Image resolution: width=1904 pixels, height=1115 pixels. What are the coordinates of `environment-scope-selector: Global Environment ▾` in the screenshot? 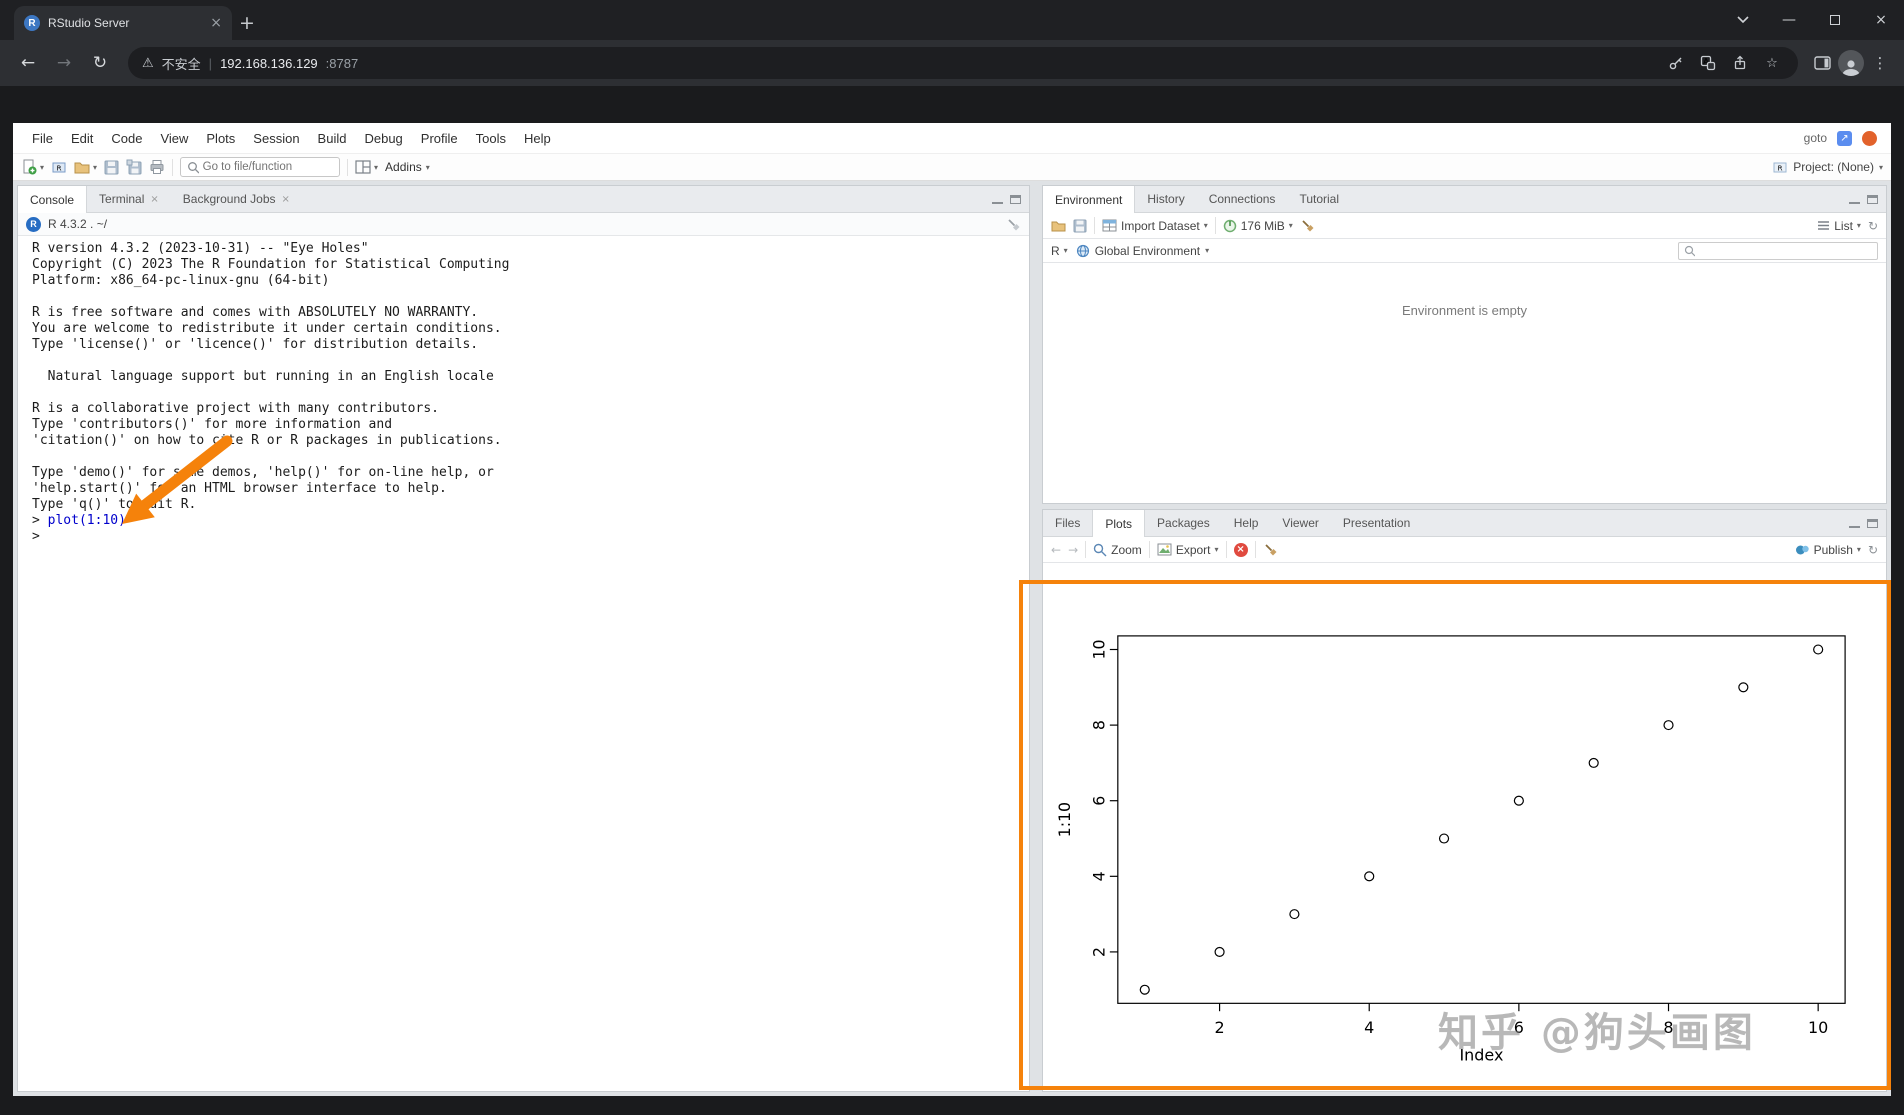 It's located at (1142, 251).